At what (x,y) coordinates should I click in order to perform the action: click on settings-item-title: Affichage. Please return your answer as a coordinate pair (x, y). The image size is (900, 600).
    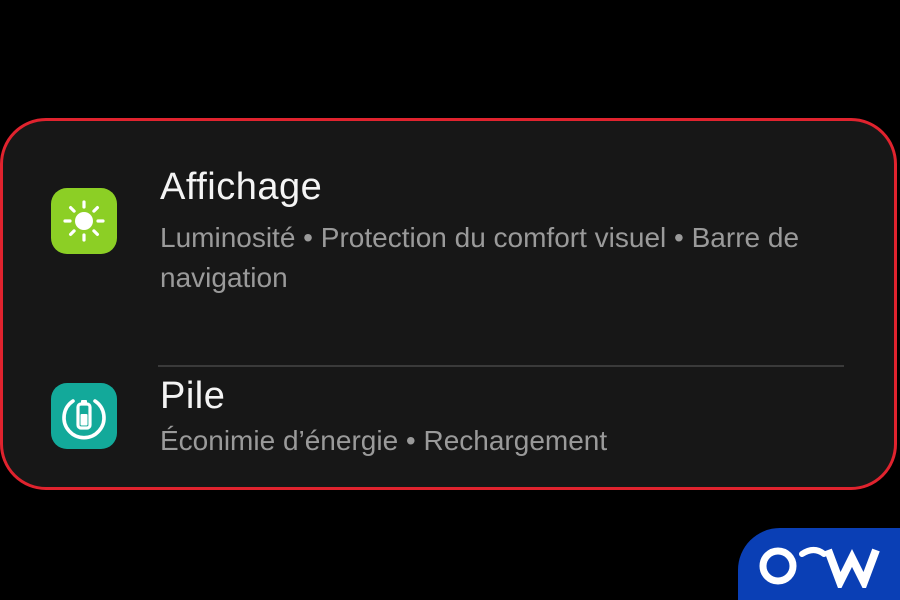
    Looking at the image, I should click on (241, 187).